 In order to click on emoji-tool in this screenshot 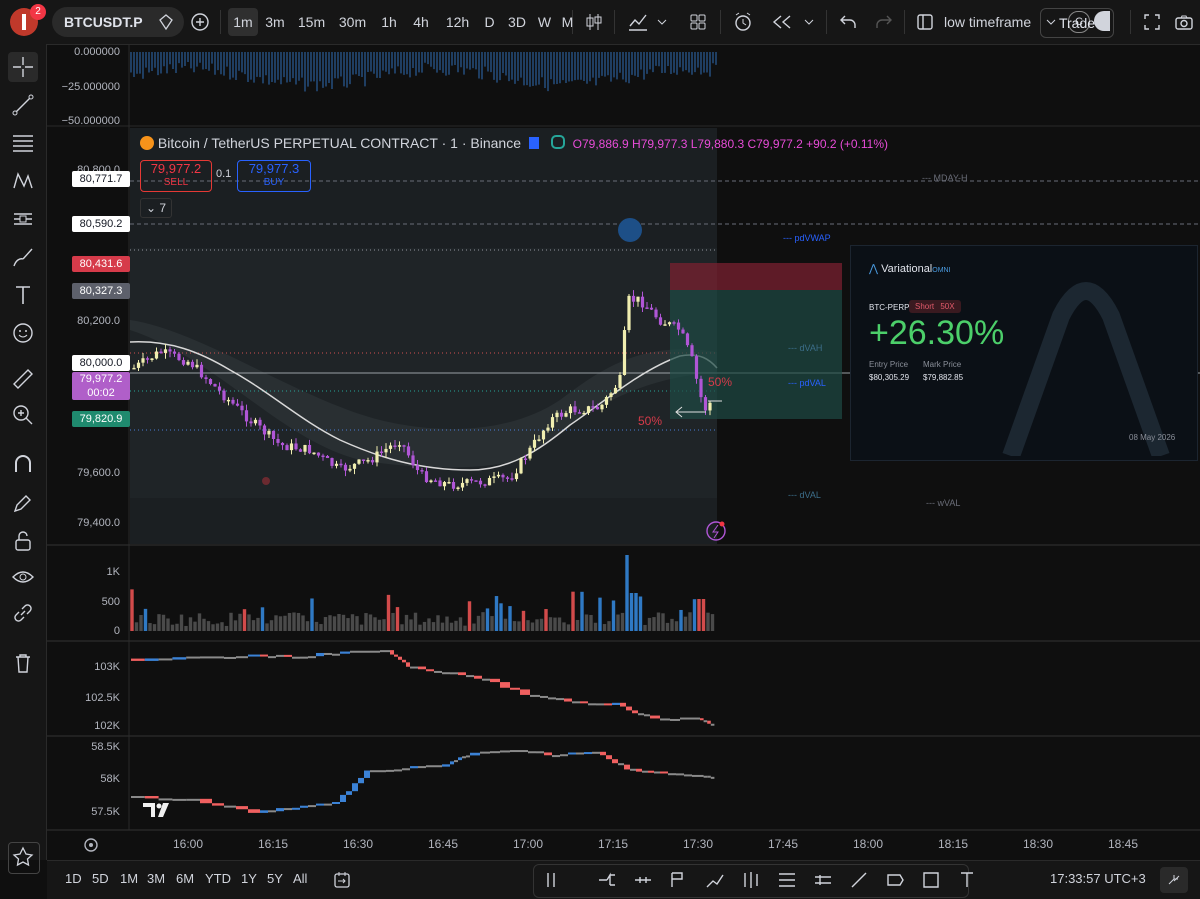, I will do `click(23, 333)`.